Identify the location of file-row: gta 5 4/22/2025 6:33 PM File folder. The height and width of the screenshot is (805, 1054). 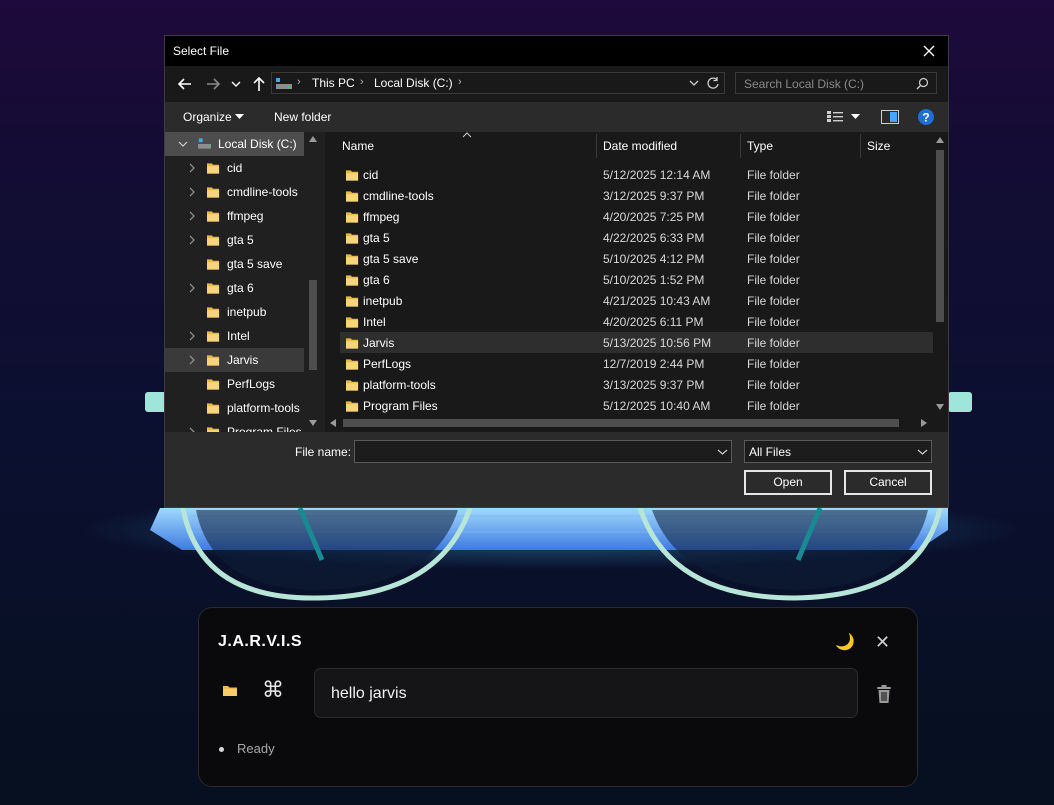
(636, 237).